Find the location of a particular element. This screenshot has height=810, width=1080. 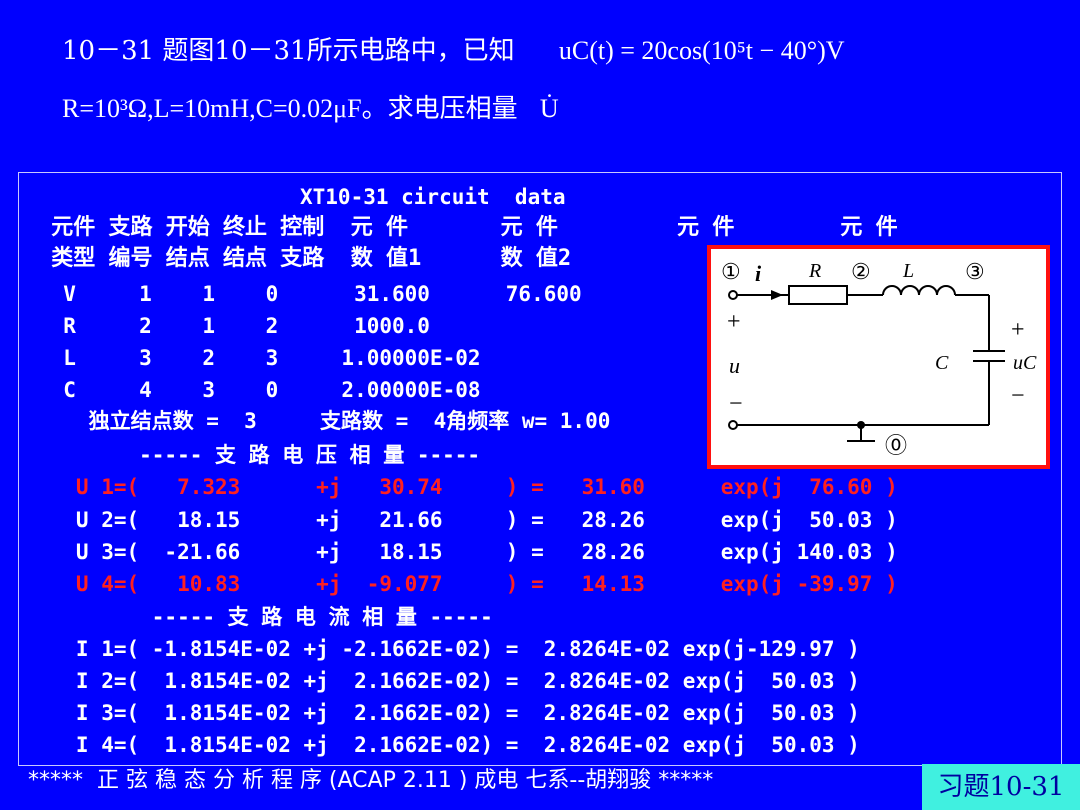

table-header-1: 元件 支路 开始 终止 控制 元 件 元 件 元 件 元 件 is located at coordinates (468, 227).